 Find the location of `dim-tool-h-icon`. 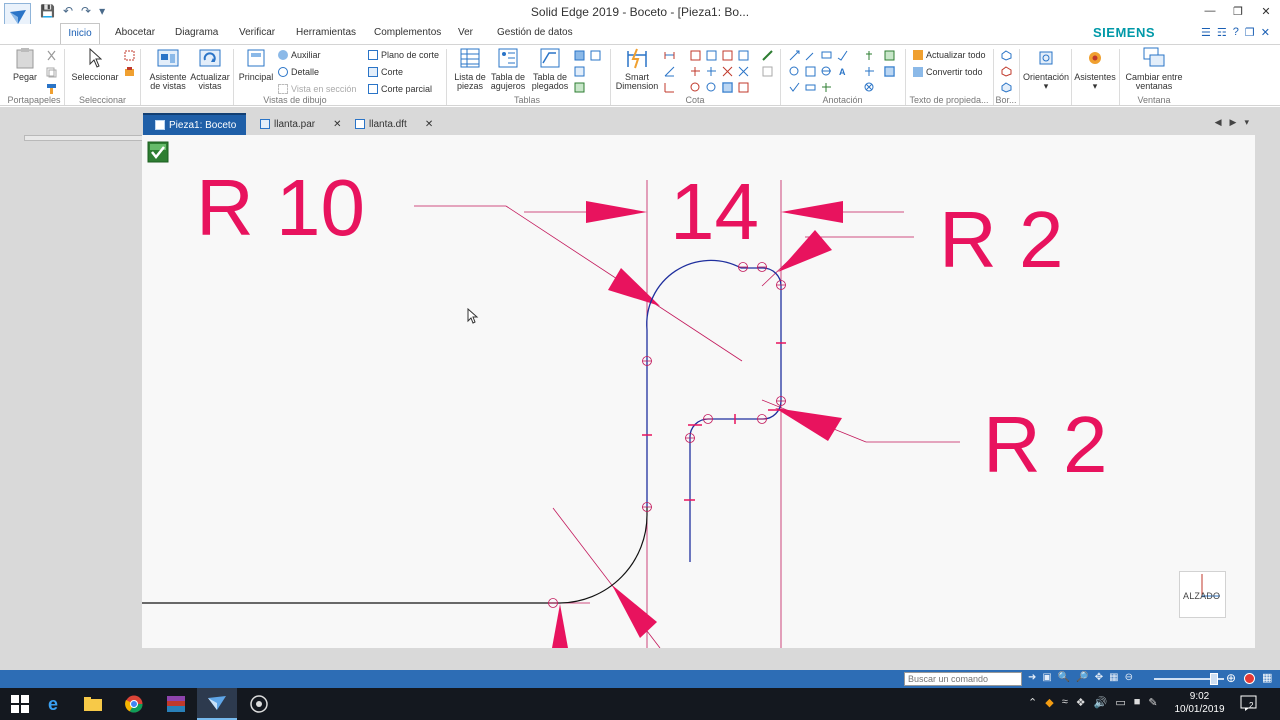

dim-tool-h-icon is located at coordinates (743, 71).